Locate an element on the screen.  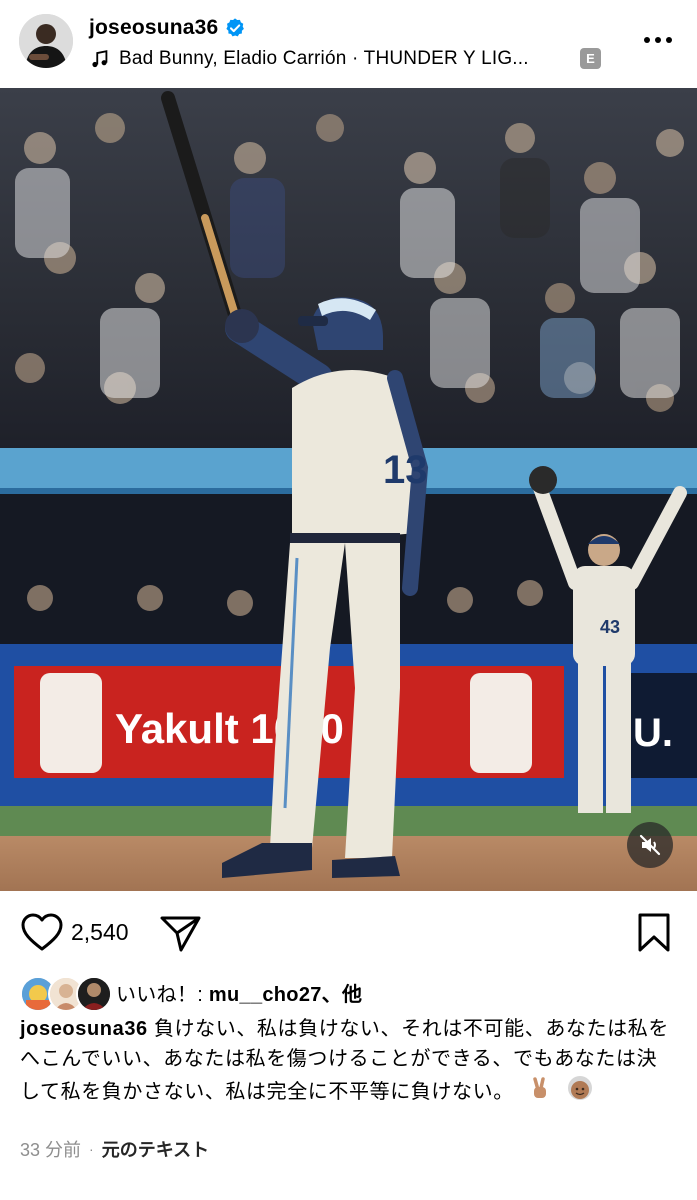
liker-avatars is located at coordinates (66, 993).